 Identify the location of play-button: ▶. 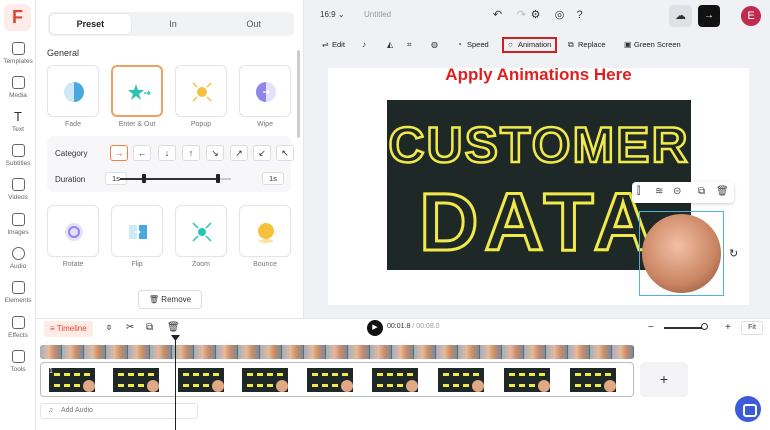
(375, 328).